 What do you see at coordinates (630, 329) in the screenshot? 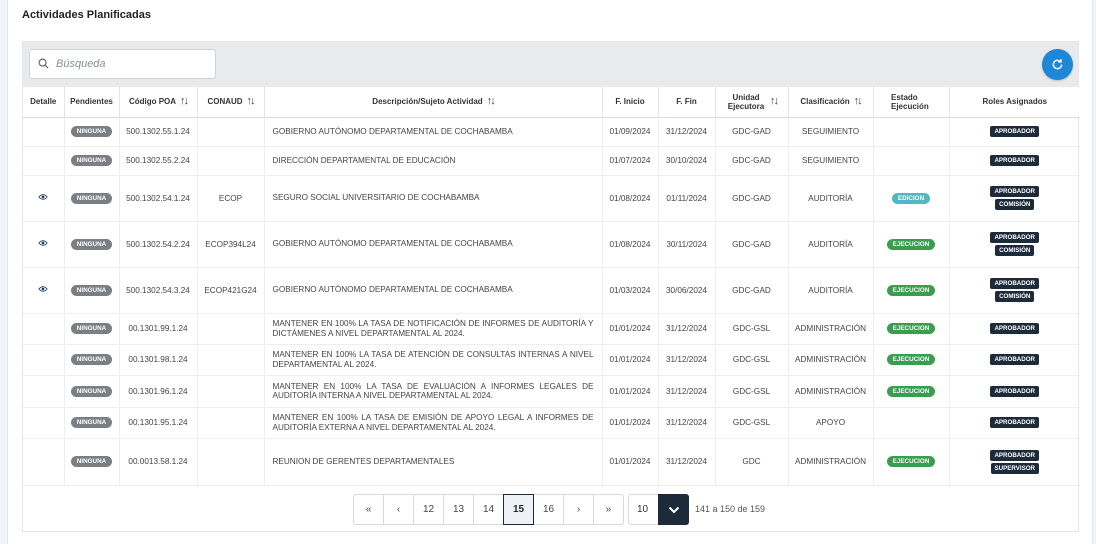
I see `cell-fecha-inicio: 01/01/2024` at bounding box center [630, 329].